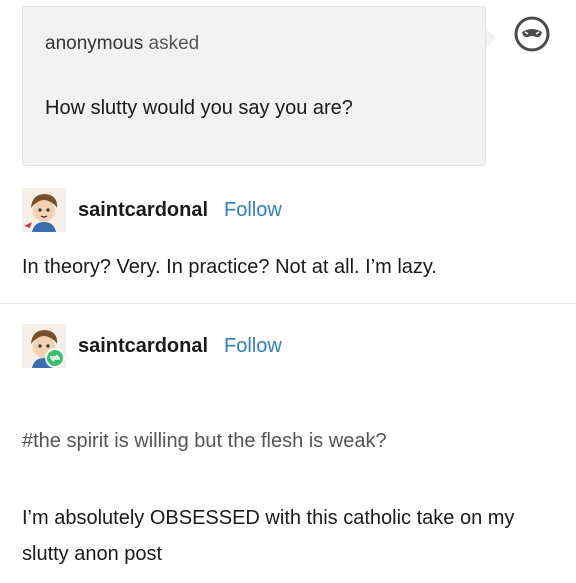 This screenshot has width=576, height=583. Describe the element at coordinates (199, 108) in the screenshot. I see `ask-question: How slutty would you say you are?` at that location.